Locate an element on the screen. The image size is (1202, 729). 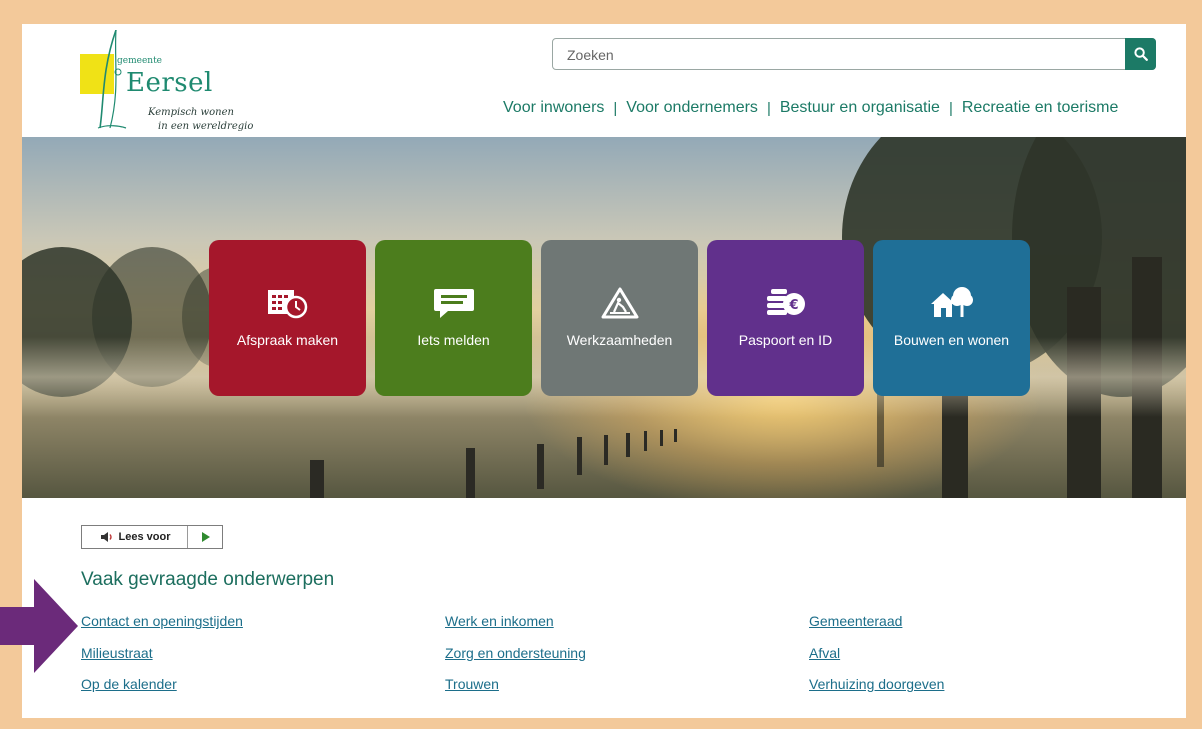
link-contact-en-openingstijden: Contact en openingstijden is located at coordinates (162, 621).